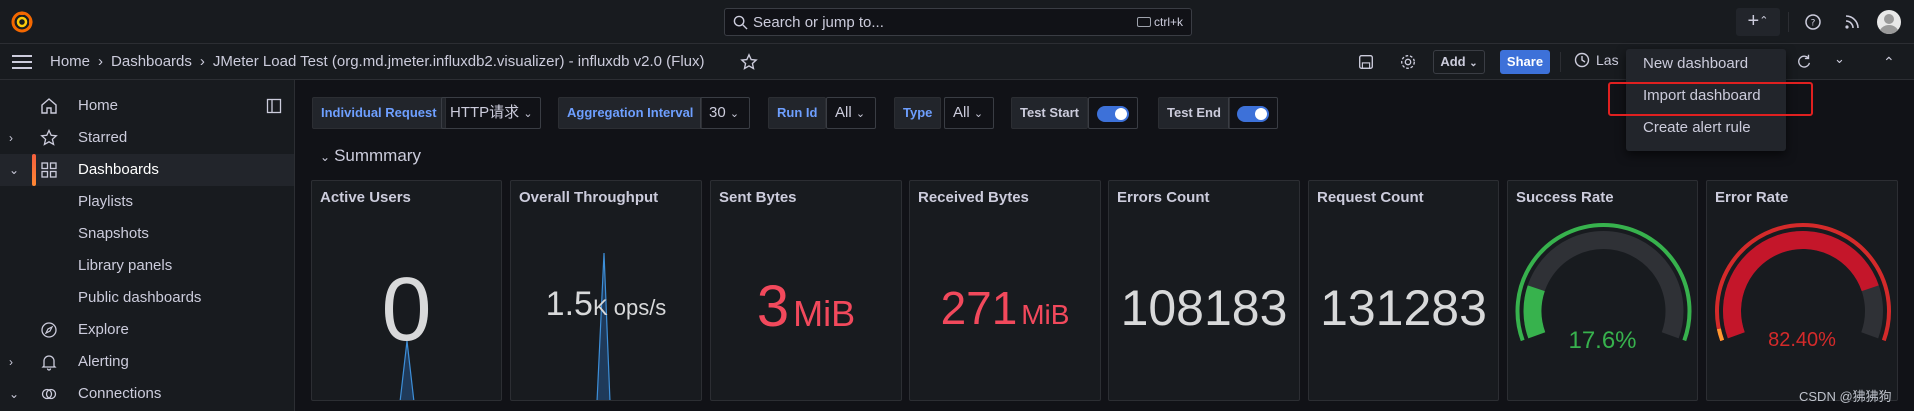  Describe the element at coordinates (49, 170) in the screenshot. I see `apps-icon` at that location.